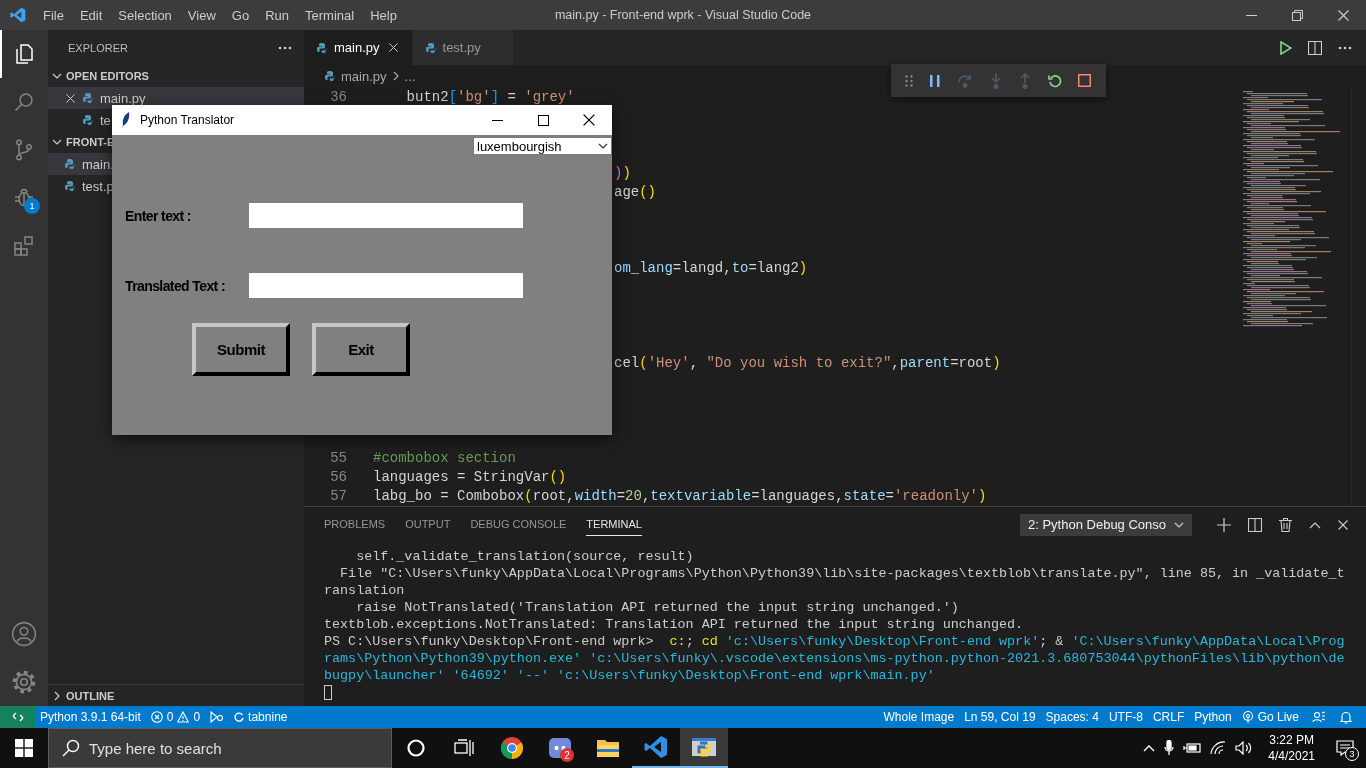  I want to click on line-number: 55, so click(338, 457).